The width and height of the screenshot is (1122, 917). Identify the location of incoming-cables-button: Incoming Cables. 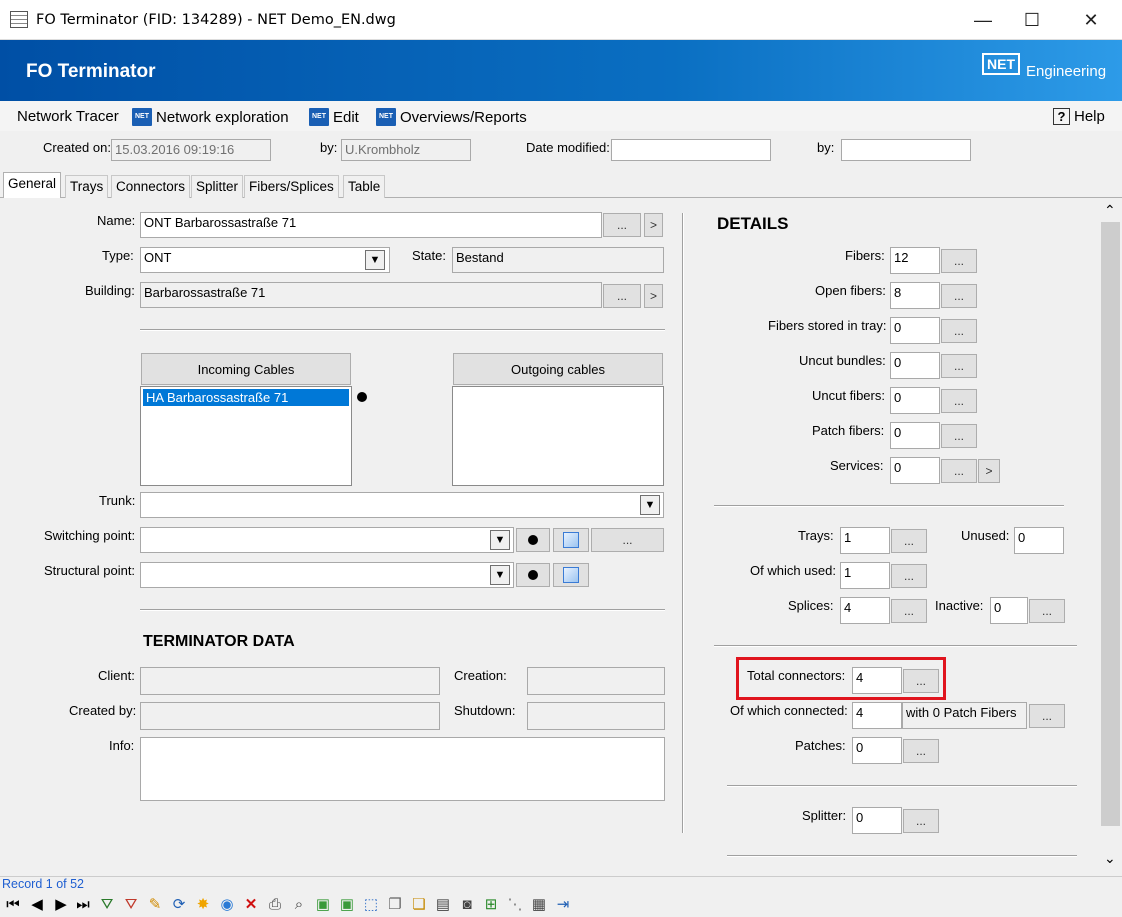
(246, 369).